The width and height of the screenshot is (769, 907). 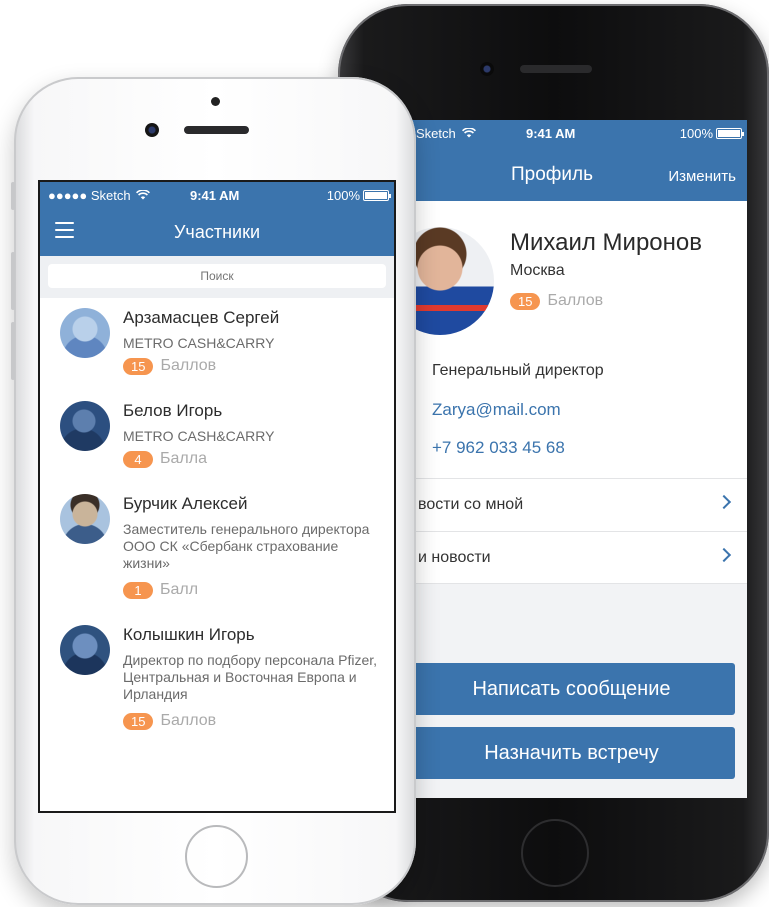 I want to click on search-input, so click(x=217, y=276).